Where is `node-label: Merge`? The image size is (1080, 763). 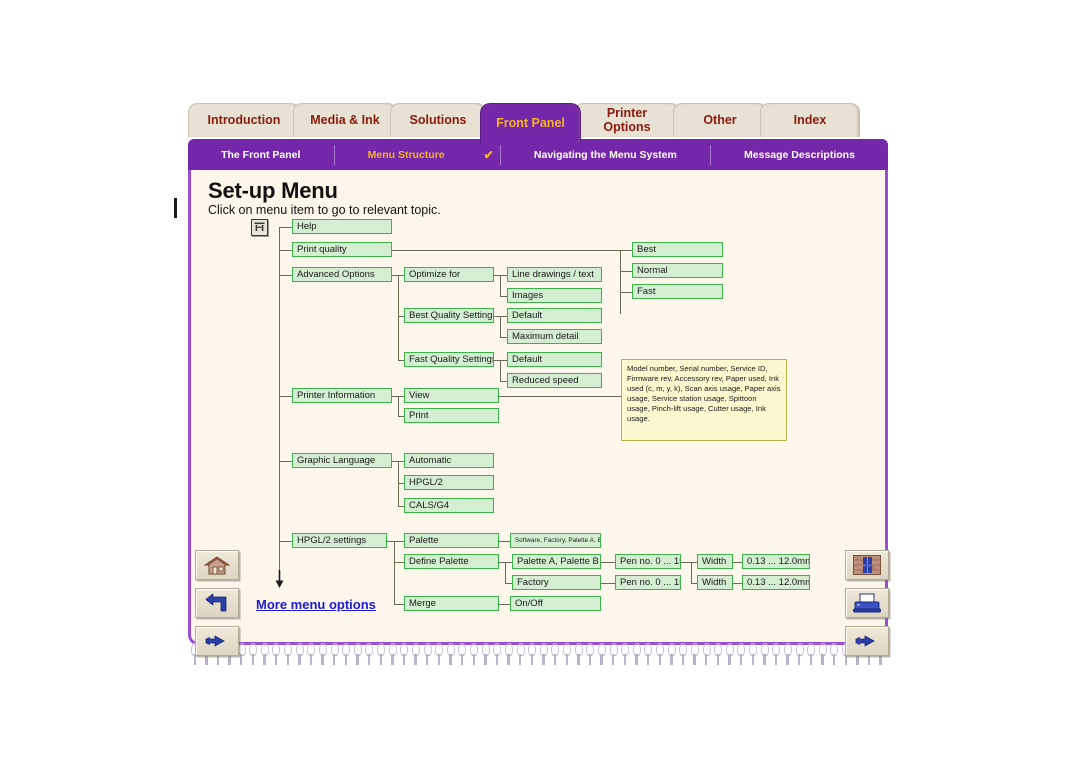 node-label: Merge is located at coordinates (422, 603).